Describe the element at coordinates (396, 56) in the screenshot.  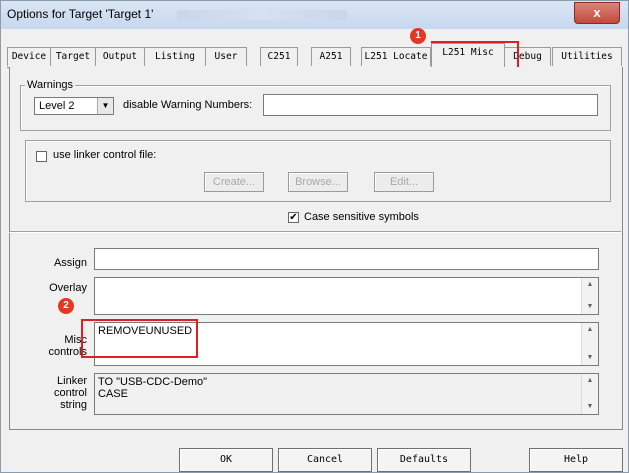
I see `tab-l251-locate: L251 Locate` at that location.